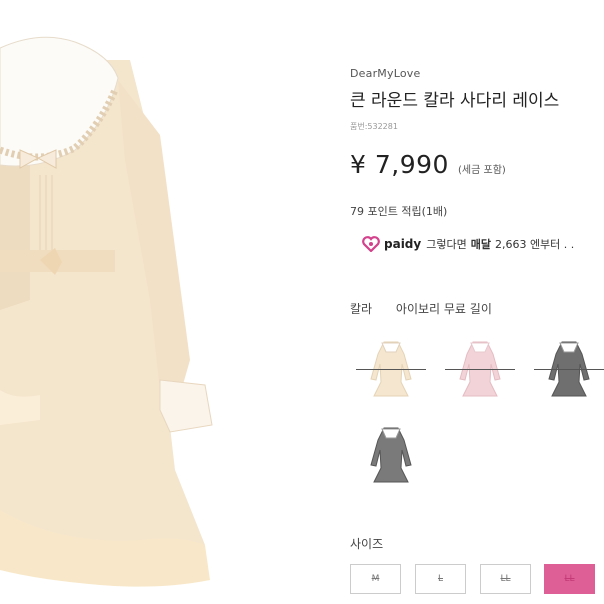  I want to click on price-row: ¥ 7,990 (세금 포함), so click(428, 164).